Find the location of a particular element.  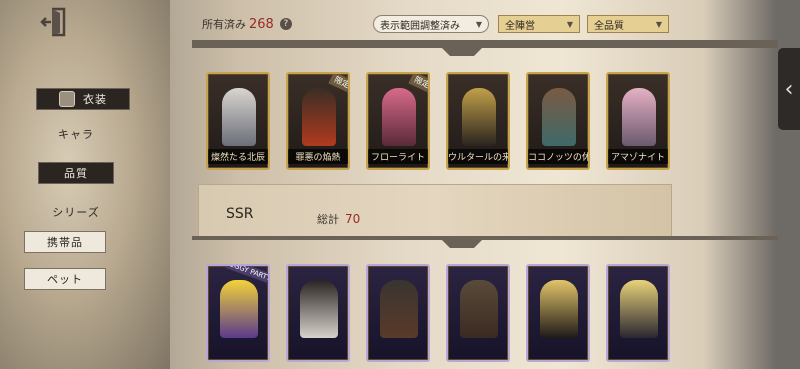

rarity-total: 総計 70 is located at coordinates (338, 219).